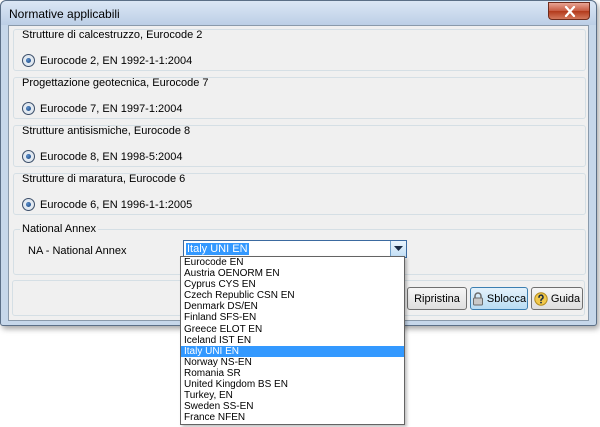  Describe the element at coordinates (292, 329) in the screenshot. I see `dropdown-option: Greece ELOT EN` at that location.